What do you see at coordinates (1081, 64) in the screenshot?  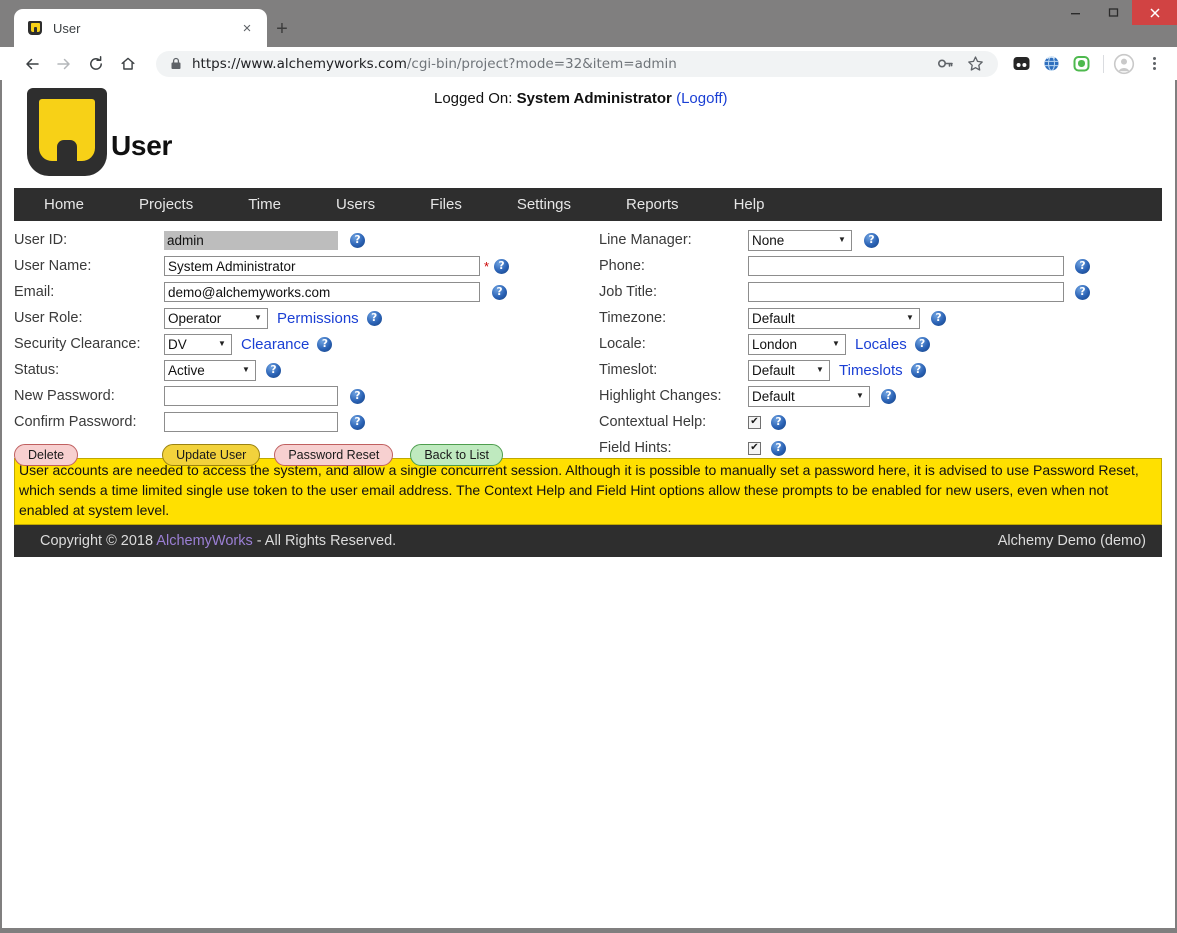 I see `shield-green-icon` at bounding box center [1081, 64].